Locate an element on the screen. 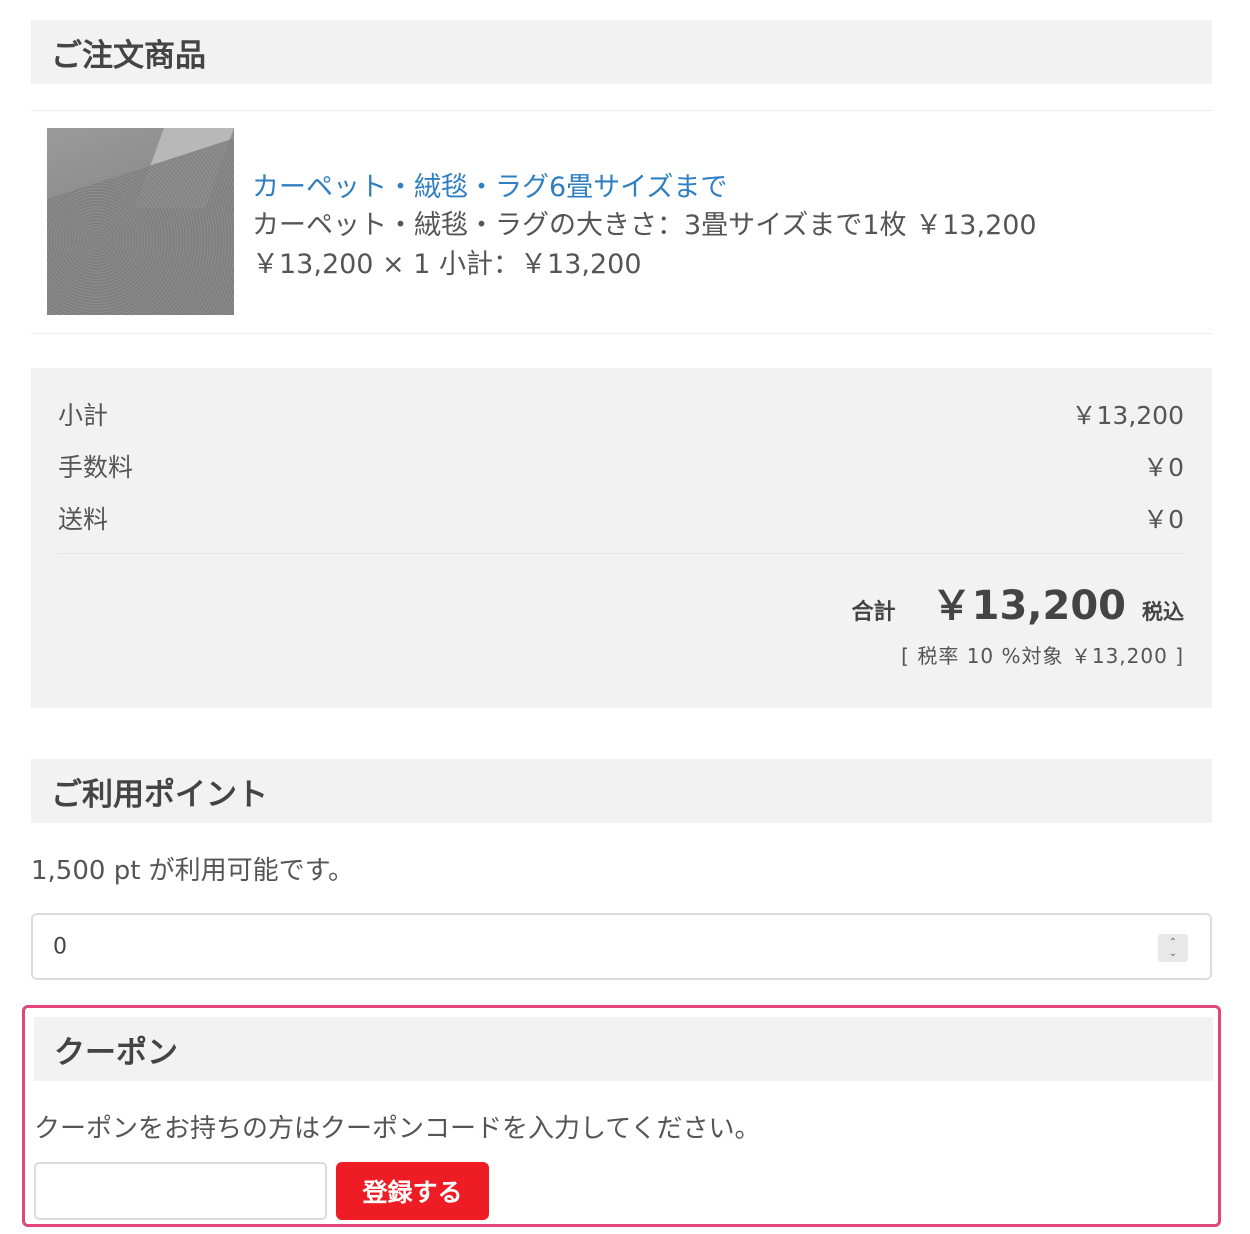 Image resolution: width=1250 pixels, height=1234 pixels. subtotal-row: 小計 ￥13,200 is located at coordinates (621, 414).